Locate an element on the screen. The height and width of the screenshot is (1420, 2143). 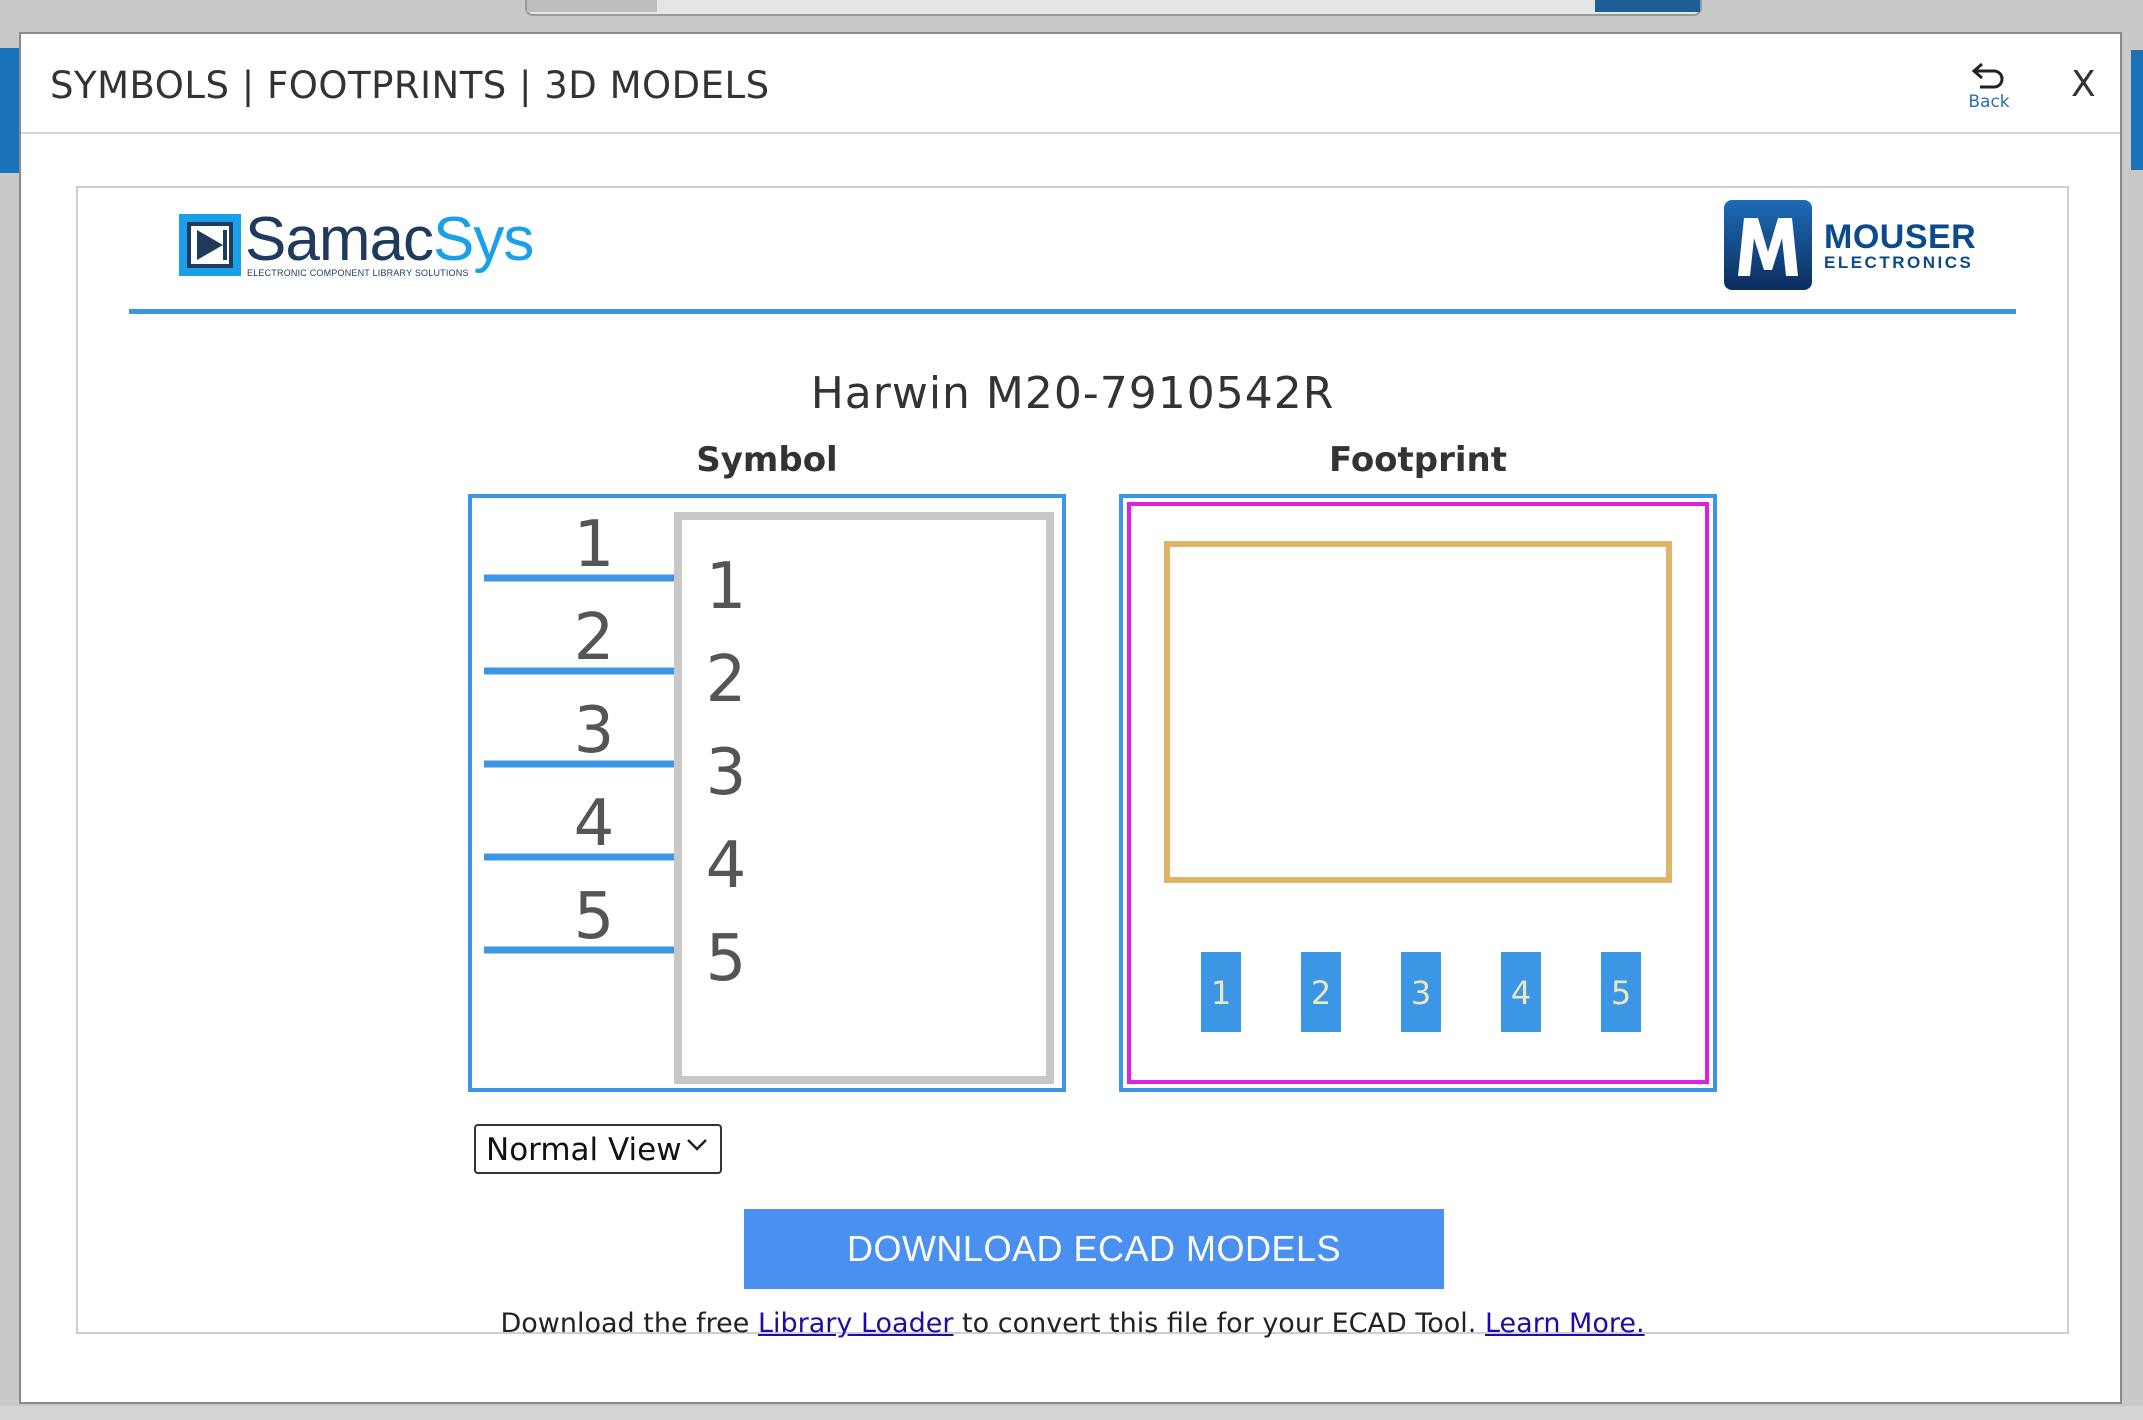
footprint-pad-number: 3 is located at coordinates (1421, 993).